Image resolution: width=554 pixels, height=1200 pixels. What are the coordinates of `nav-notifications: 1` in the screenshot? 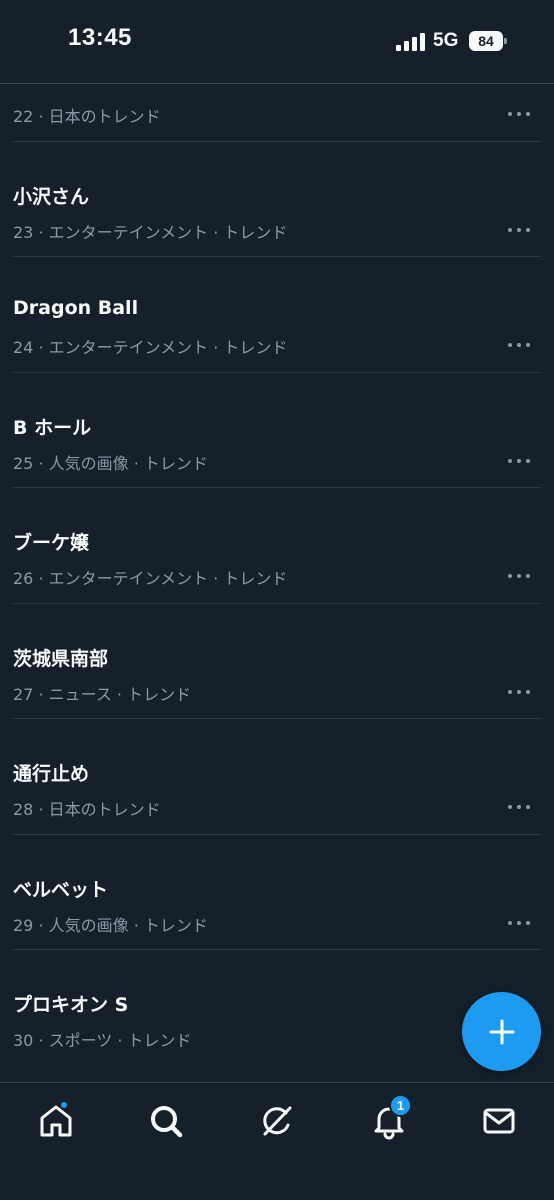 It's located at (390, 1117).